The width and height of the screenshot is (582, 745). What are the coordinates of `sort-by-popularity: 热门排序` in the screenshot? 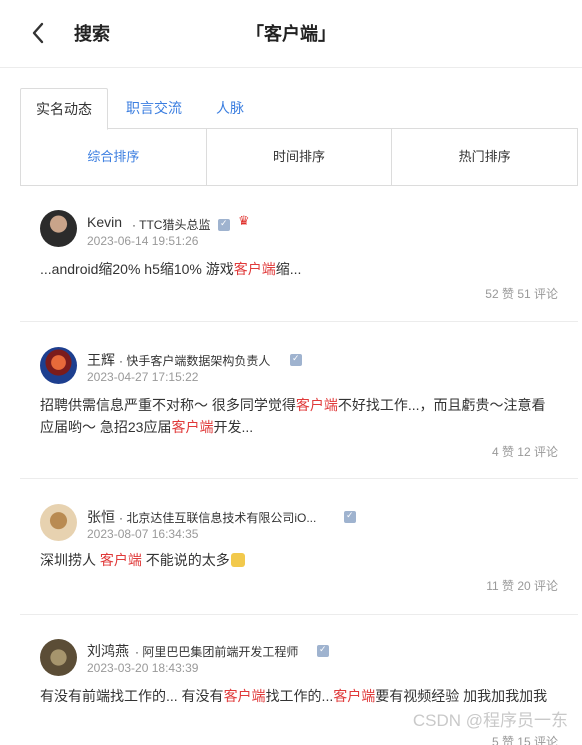 It's located at (484, 157).